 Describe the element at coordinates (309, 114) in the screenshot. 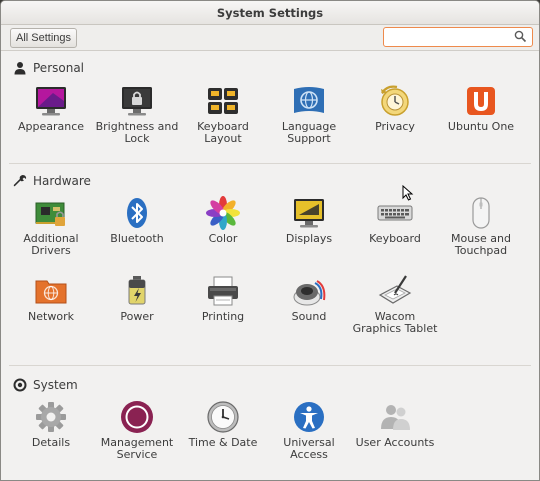

I see `language-support-item: Language Support` at that location.